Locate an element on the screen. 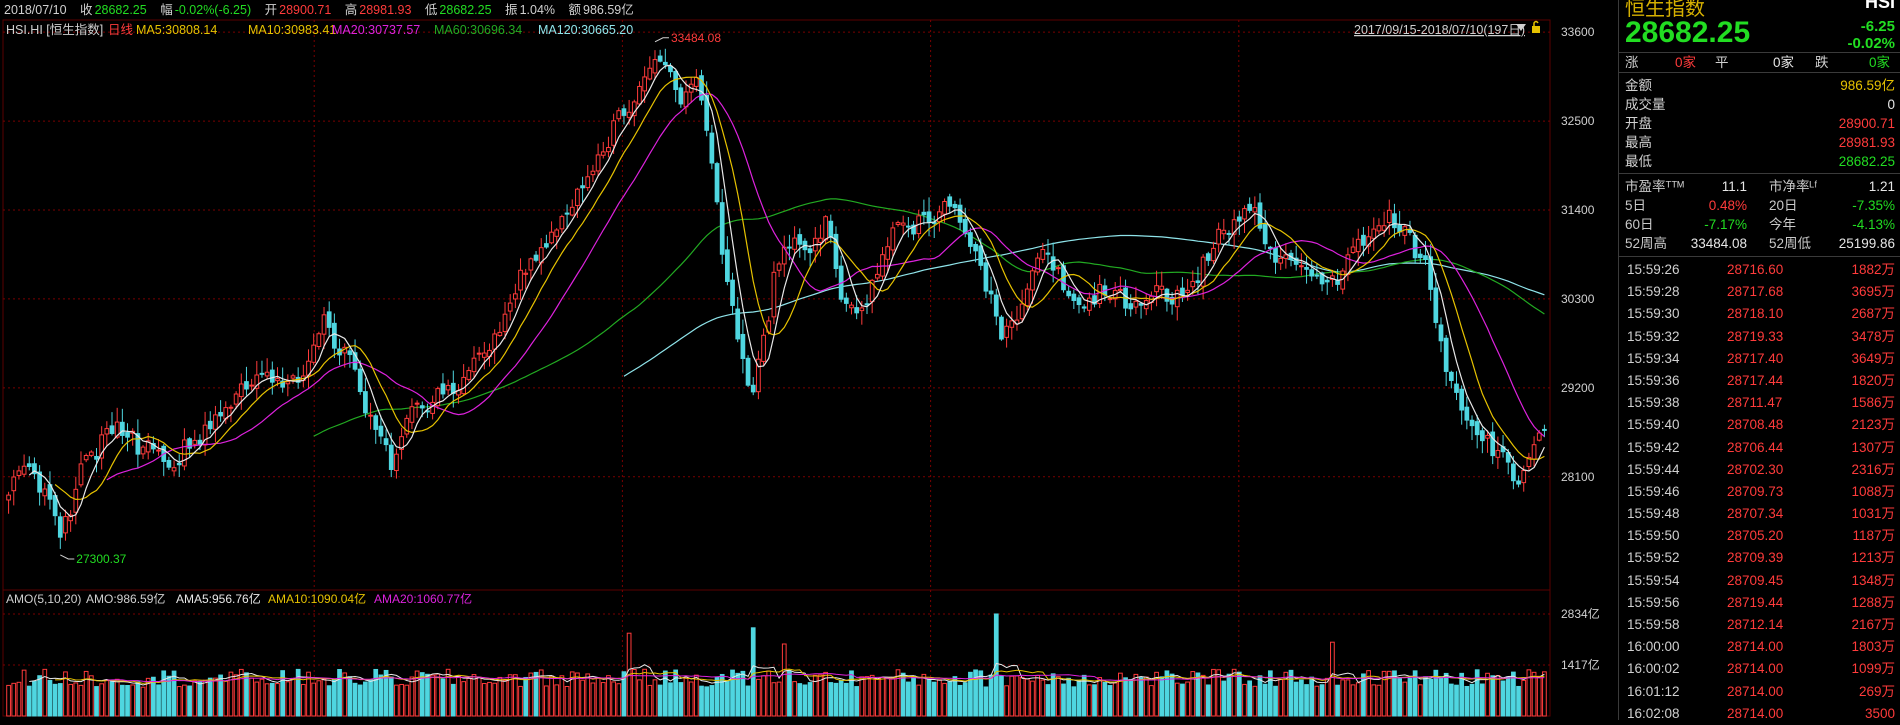 This screenshot has width=1900, height=725. tick-row: 15:59:44 28702.30 2316万 is located at coordinates (1759, 470).